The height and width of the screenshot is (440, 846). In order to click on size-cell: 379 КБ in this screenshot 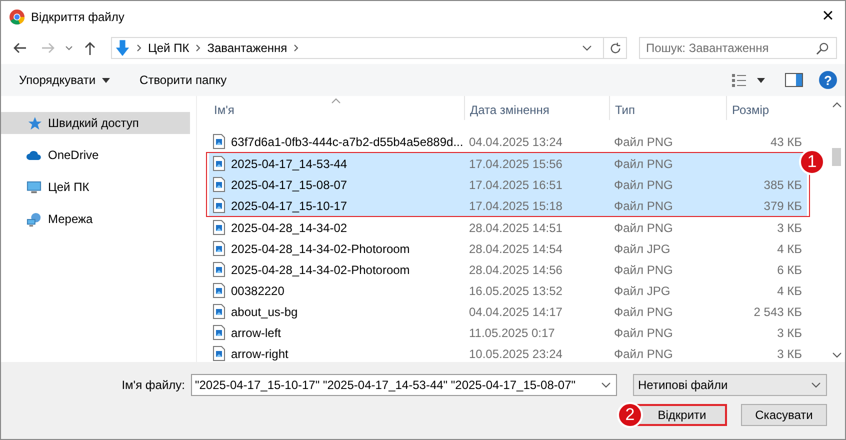, I will do `click(783, 205)`.